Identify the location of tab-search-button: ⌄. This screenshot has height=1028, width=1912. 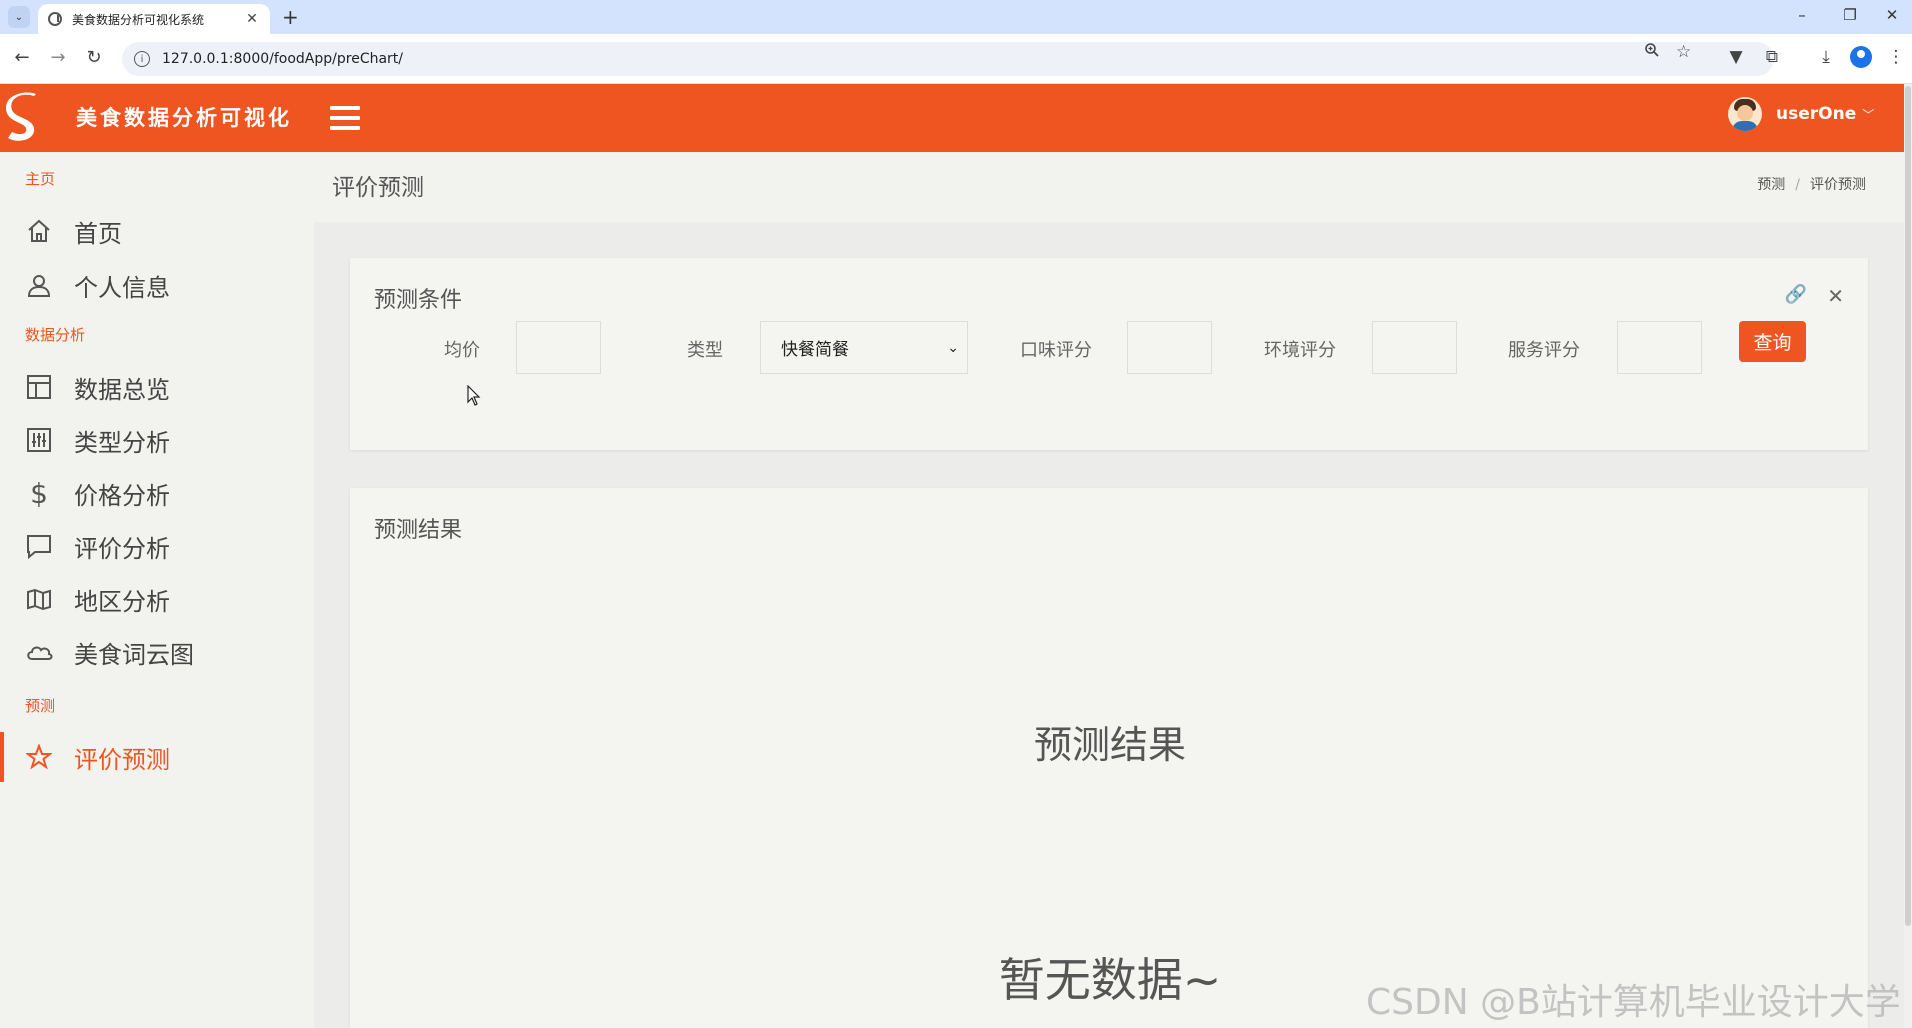
(19, 17).